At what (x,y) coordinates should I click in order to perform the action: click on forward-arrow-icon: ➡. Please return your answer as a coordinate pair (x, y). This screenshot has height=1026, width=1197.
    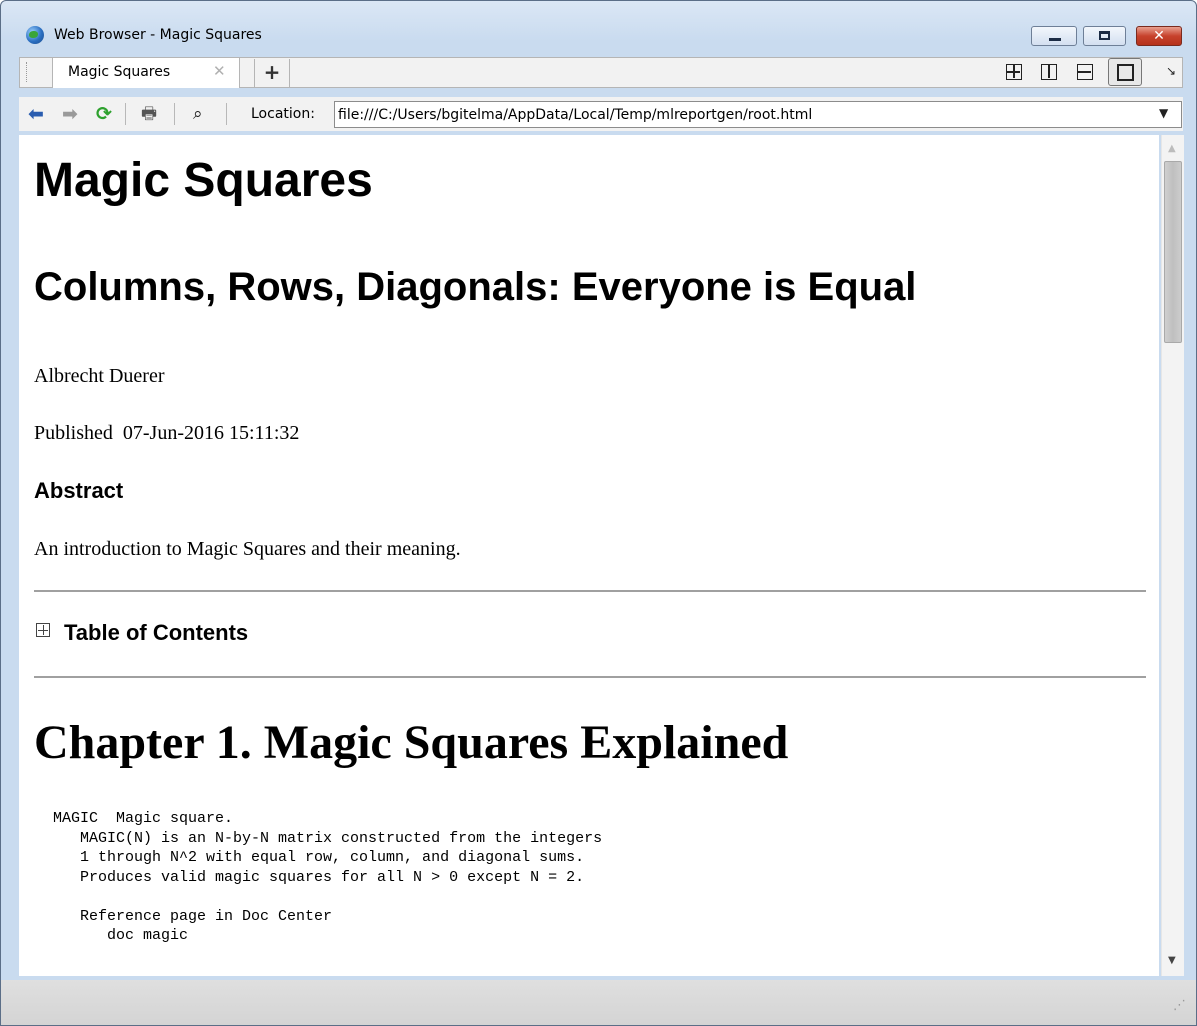
    Looking at the image, I should click on (71, 114).